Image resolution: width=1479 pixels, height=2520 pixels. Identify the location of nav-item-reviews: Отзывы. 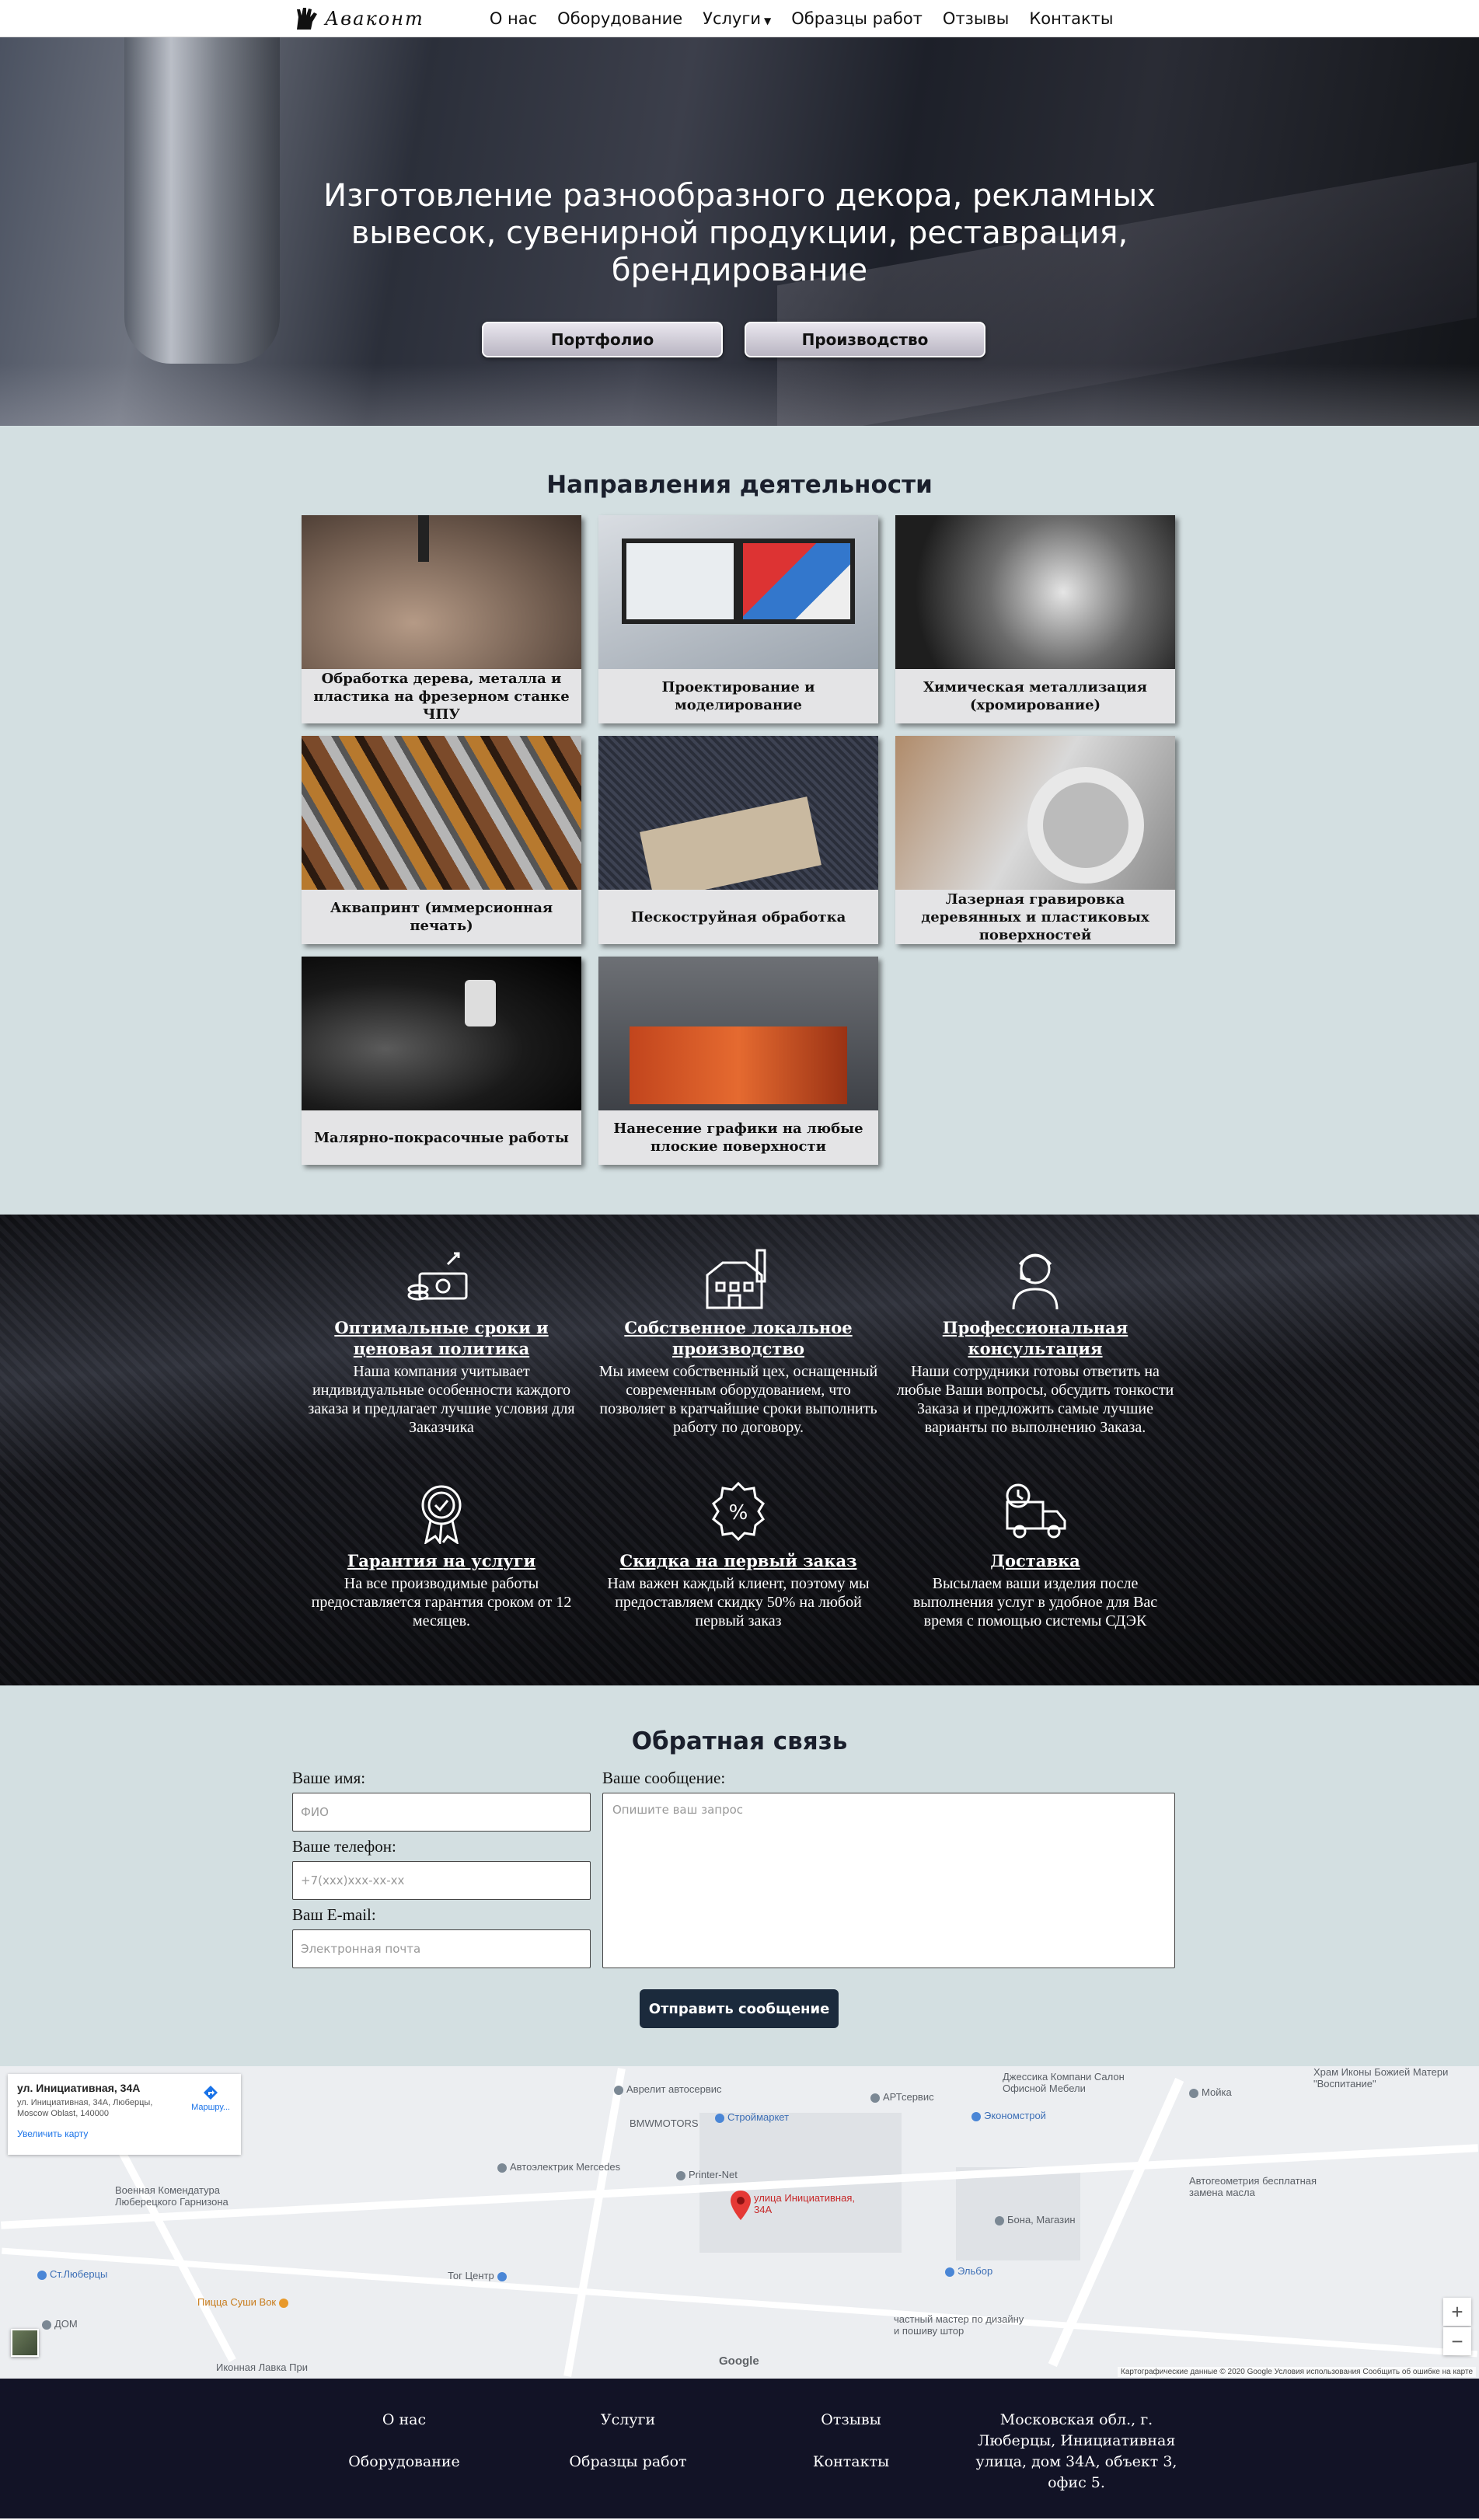
(976, 19).